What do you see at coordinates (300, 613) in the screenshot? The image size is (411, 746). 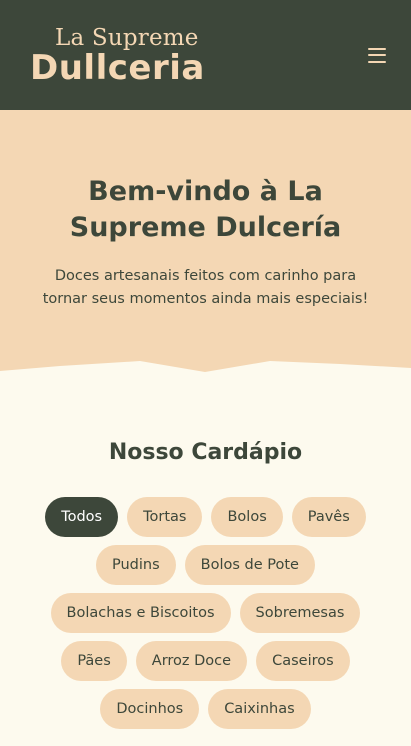 I see `filter-chip: Sobremesas` at bounding box center [300, 613].